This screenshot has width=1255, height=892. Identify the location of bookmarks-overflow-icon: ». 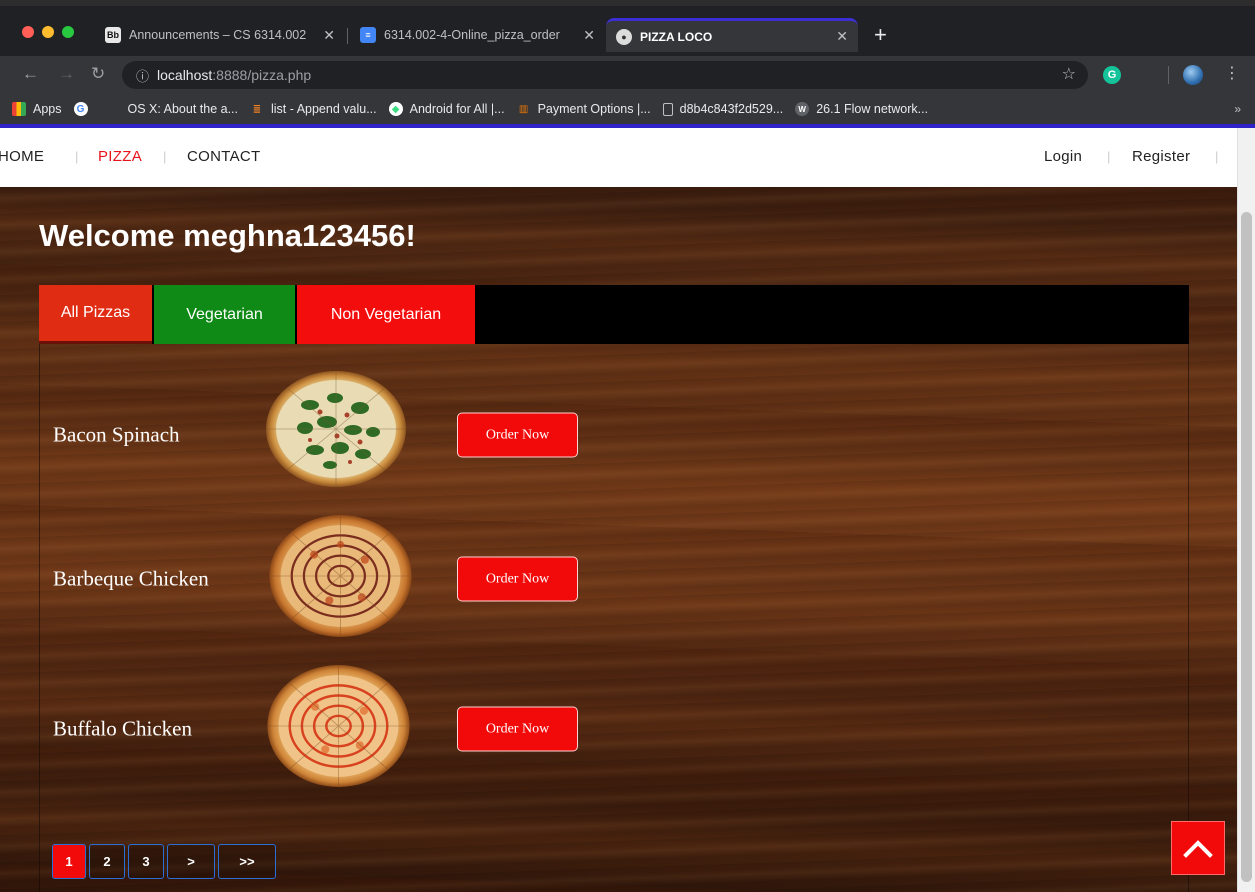
(1237, 109).